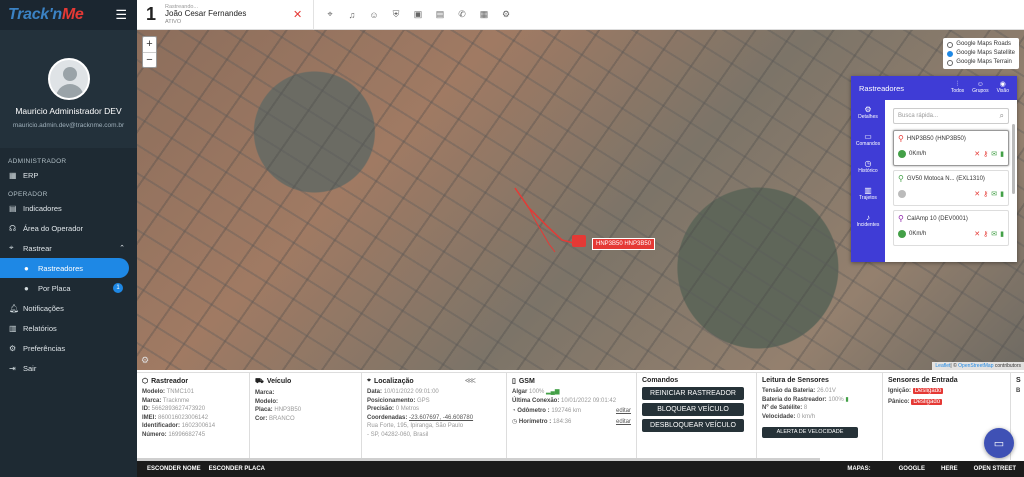  What do you see at coordinates (68, 175) in the screenshot?
I see `sidebar-item-erp: ▦ ERP` at bounding box center [68, 175].